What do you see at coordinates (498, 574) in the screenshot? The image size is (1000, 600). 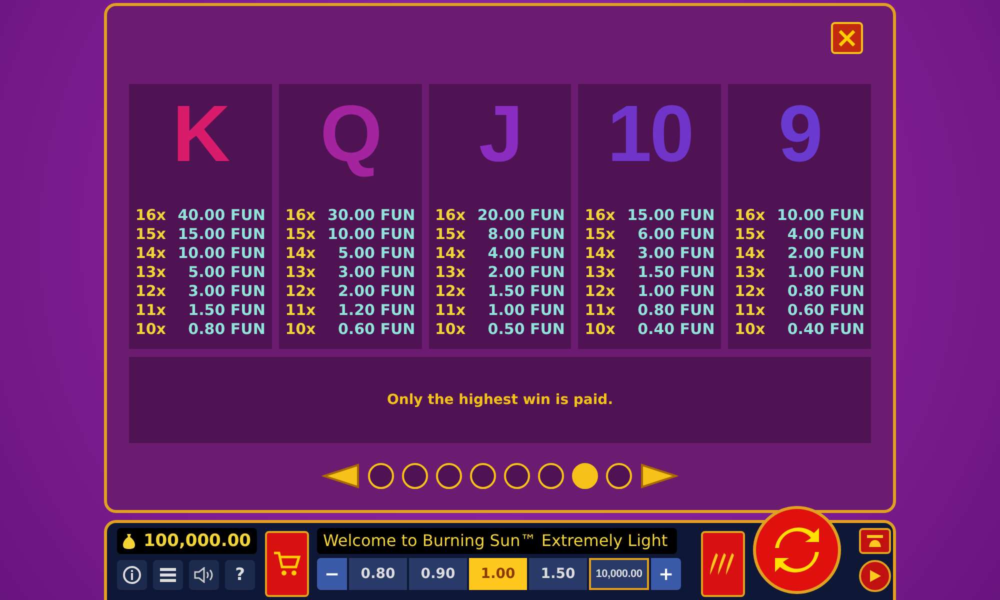 I see `bet-option: 1.00` at bounding box center [498, 574].